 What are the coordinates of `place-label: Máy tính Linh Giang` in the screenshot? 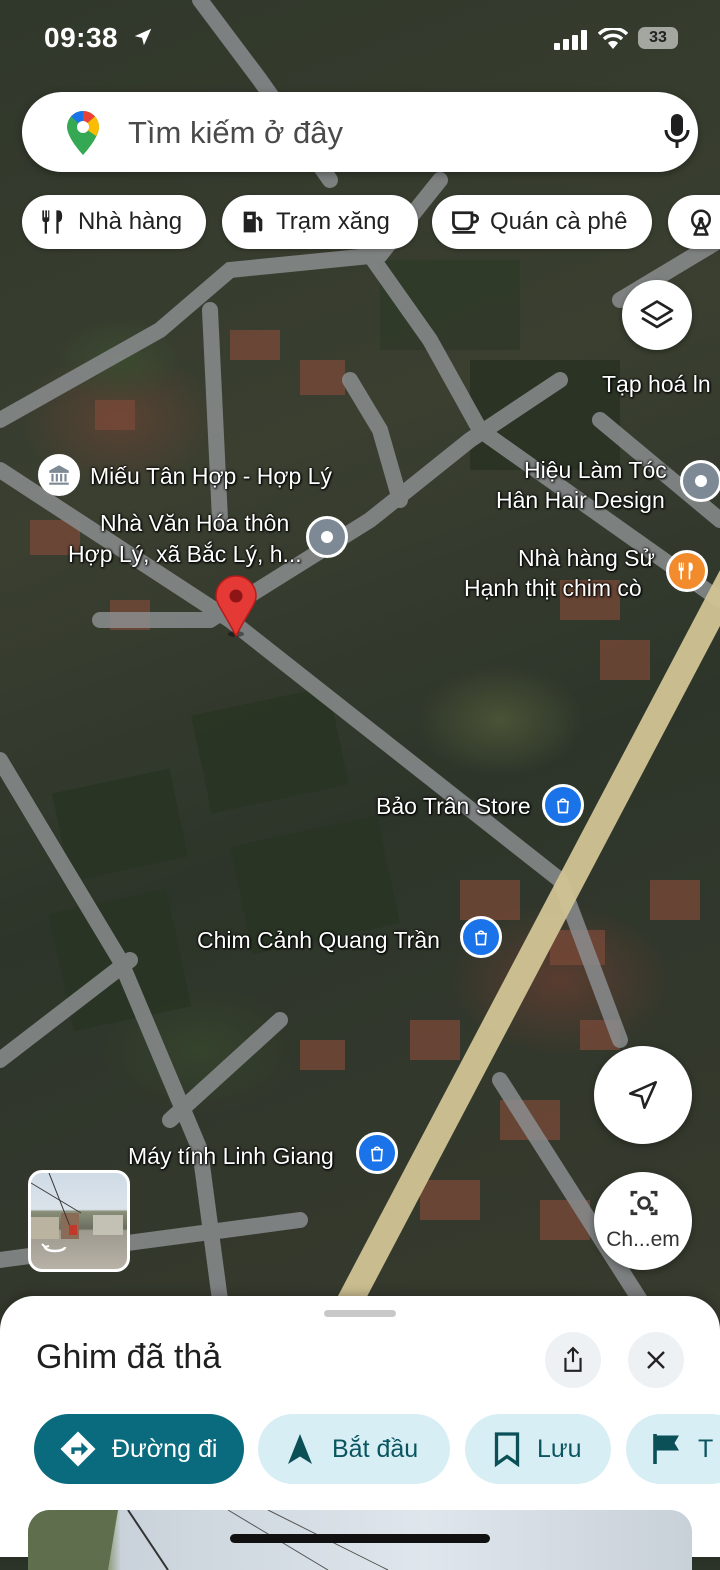 It's located at (231, 1156).